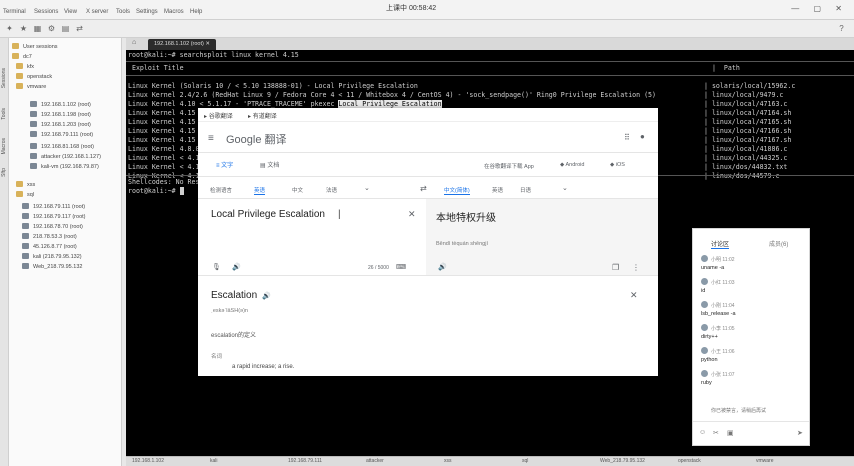 The image size is (854, 466). What do you see at coordinates (65, 28) in the screenshot?
I see `multi-exec-icon: ▤` at bounding box center [65, 28].